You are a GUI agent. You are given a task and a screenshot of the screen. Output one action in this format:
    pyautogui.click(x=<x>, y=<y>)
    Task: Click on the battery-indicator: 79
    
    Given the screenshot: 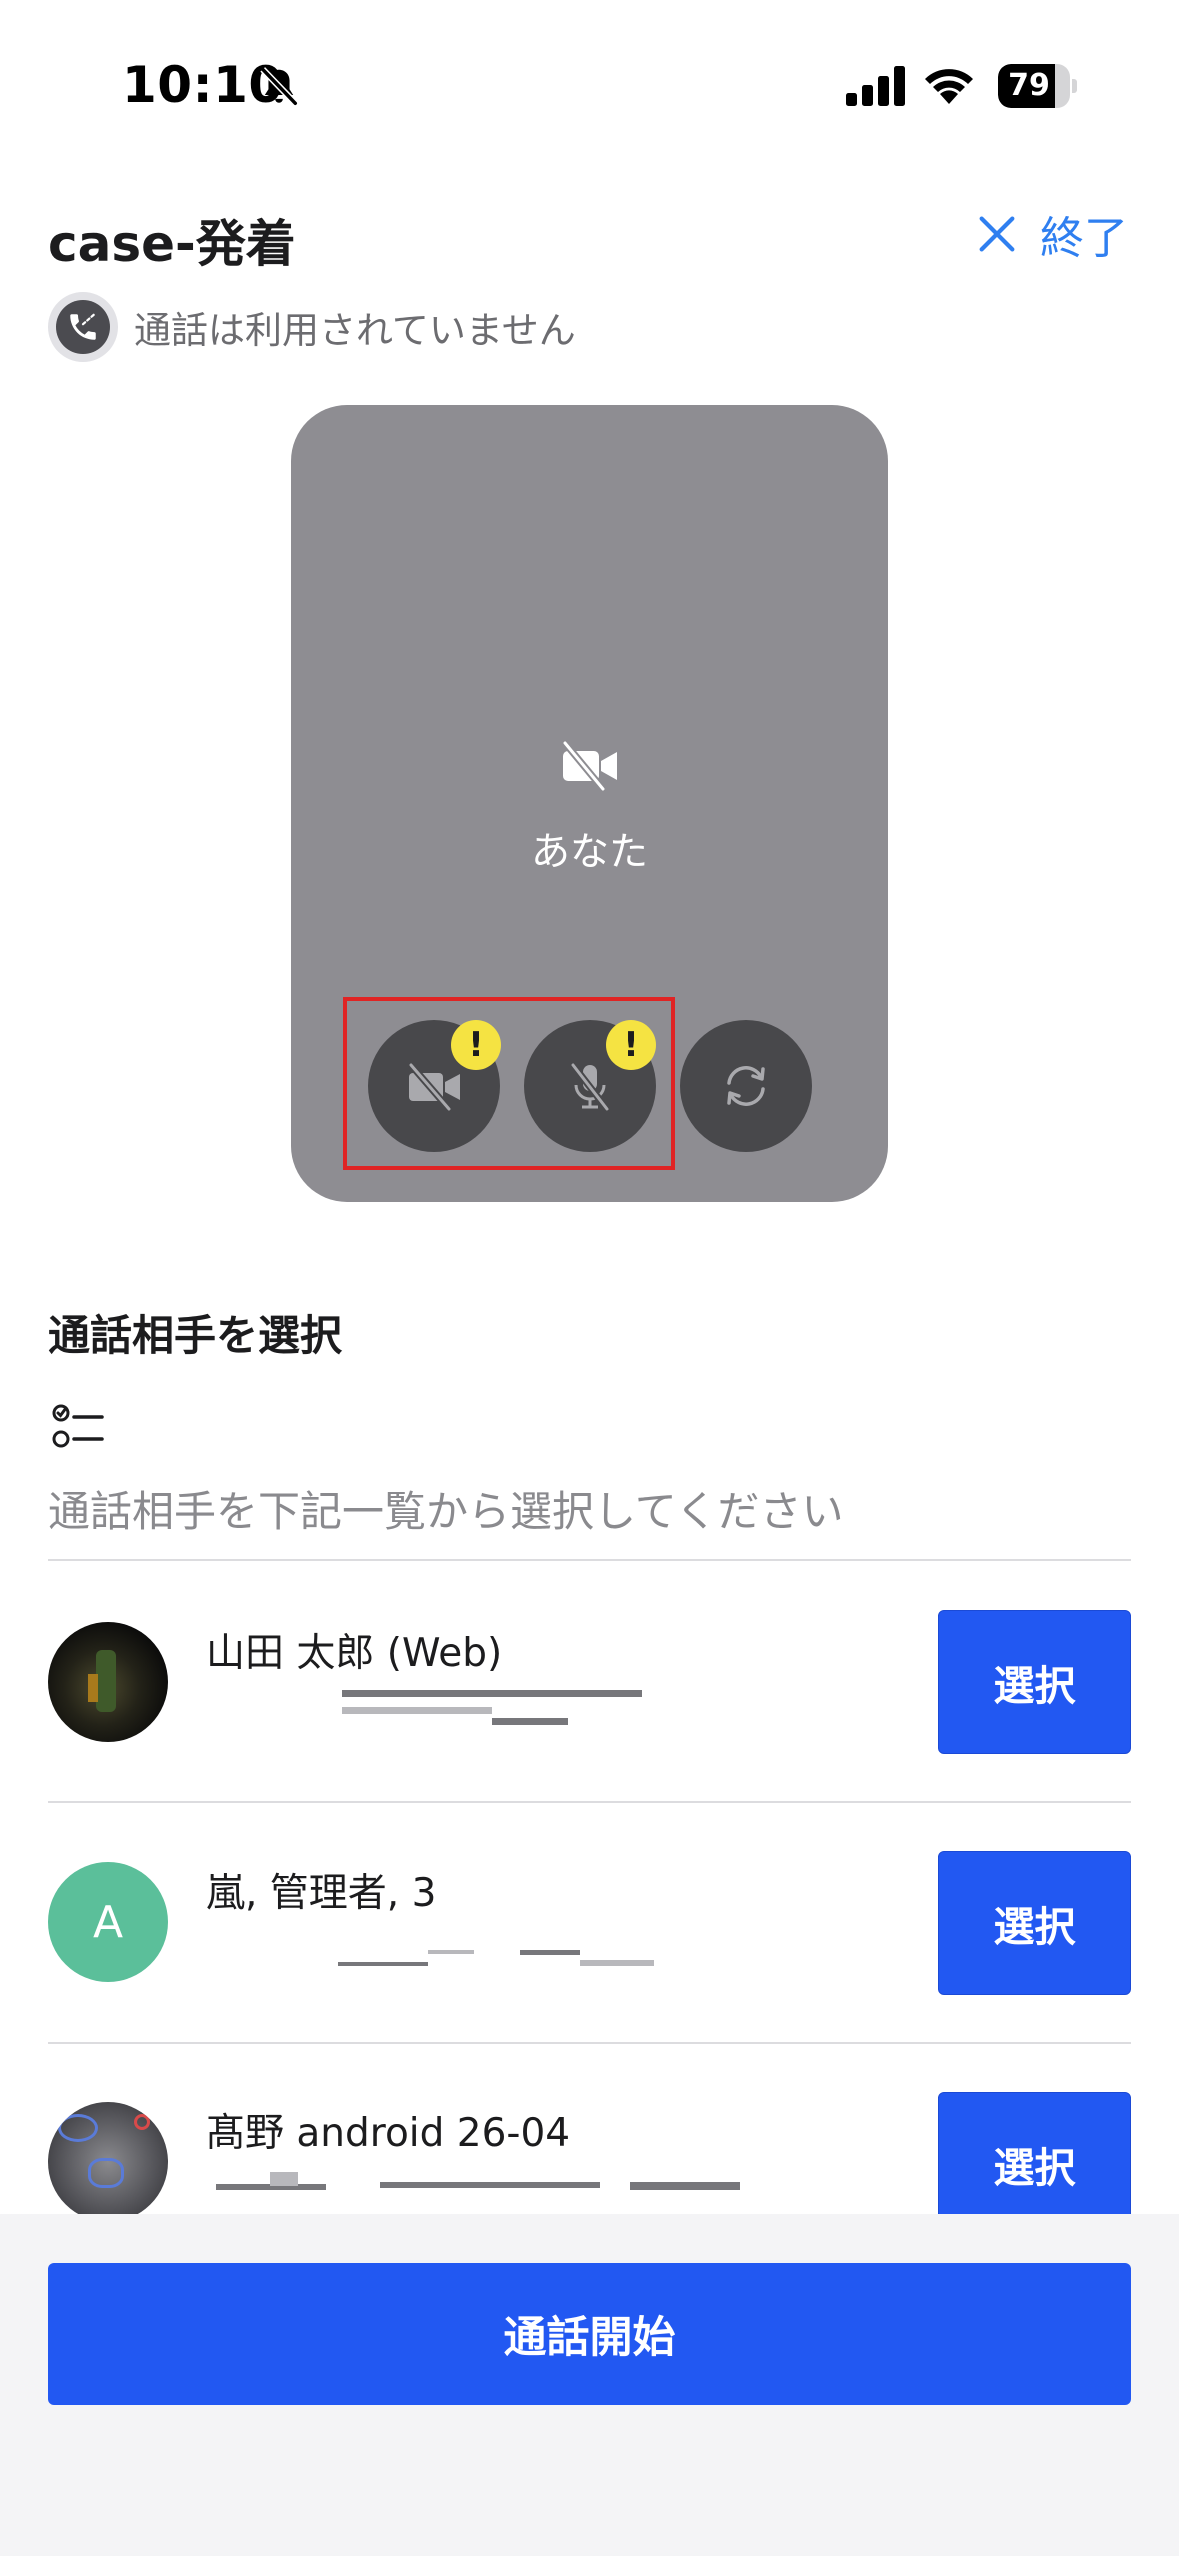 What is the action you would take?
    pyautogui.click(x=1038, y=86)
    